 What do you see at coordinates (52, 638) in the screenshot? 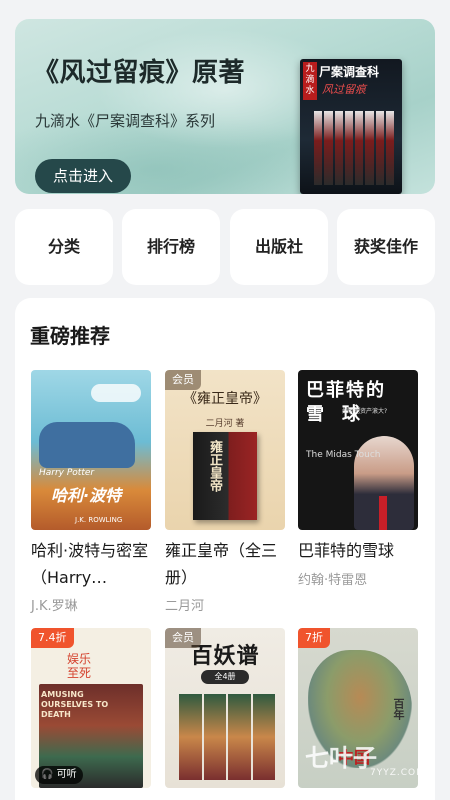
I see `discount-badge: 7.4折` at bounding box center [52, 638].